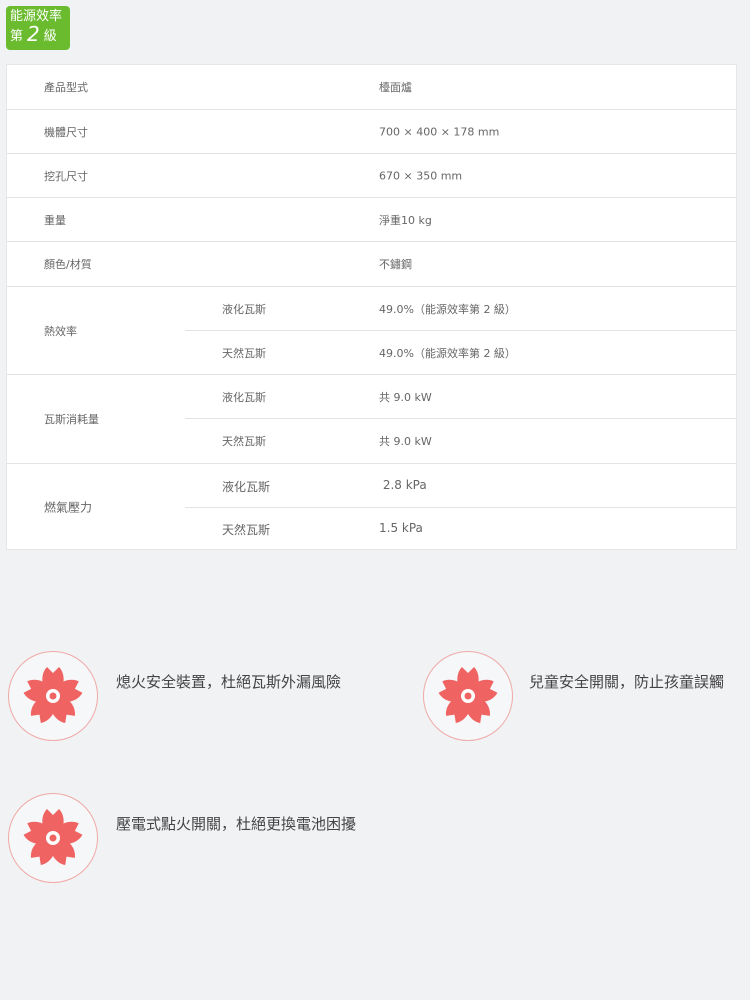 This screenshot has height=1000, width=750. What do you see at coordinates (405, 220) in the screenshot?
I see `spec-value: 淨重10 kg` at bounding box center [405, 220].